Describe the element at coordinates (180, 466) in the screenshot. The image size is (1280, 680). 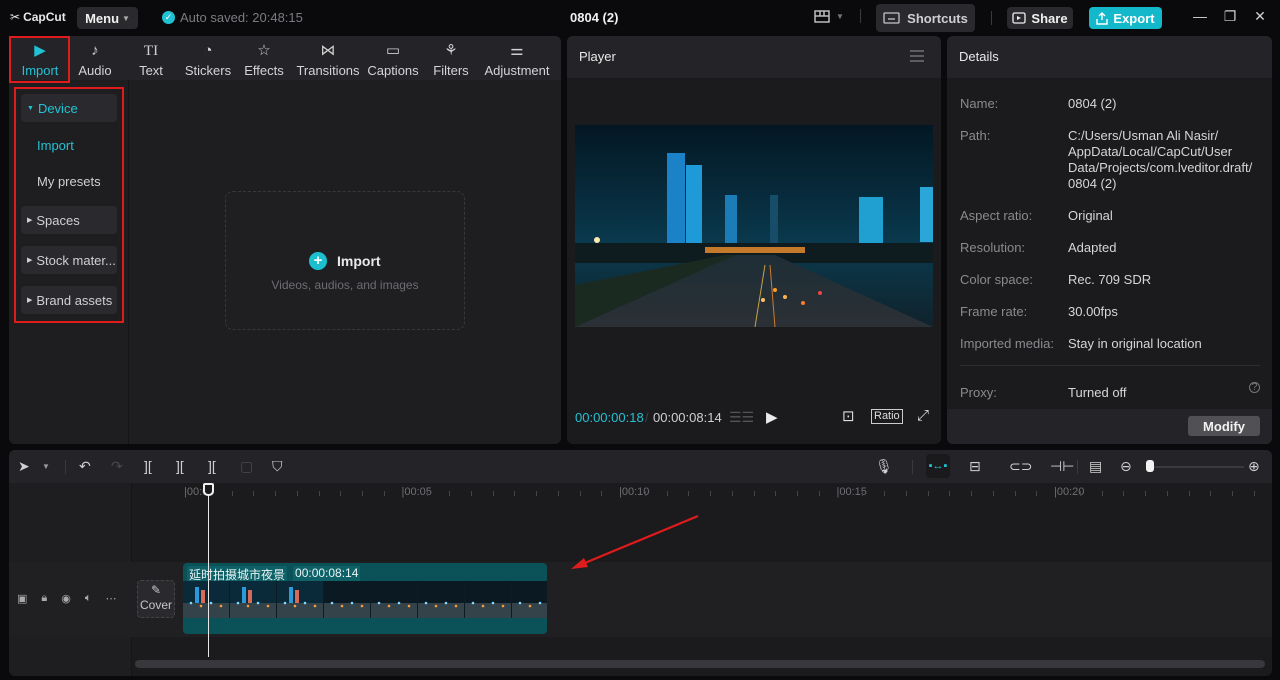
I see `delete-left-icon: ][` at that location.